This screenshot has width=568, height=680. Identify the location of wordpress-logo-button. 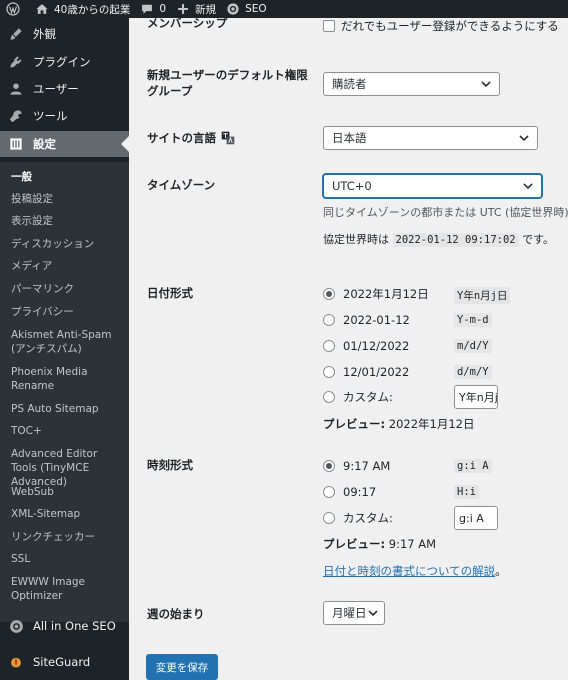
(15, 9).